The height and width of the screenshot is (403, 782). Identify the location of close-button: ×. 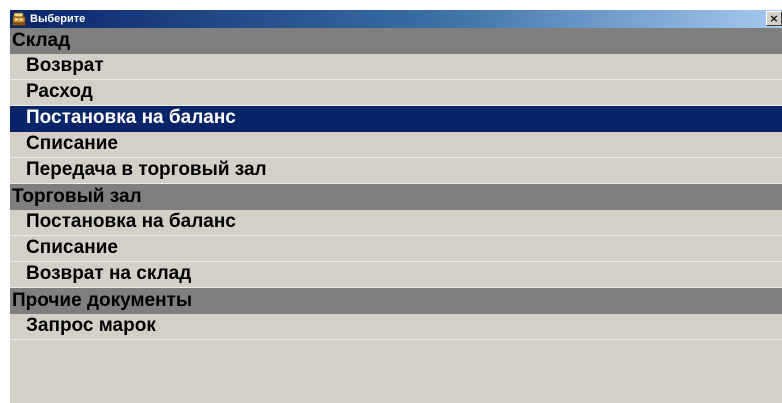
(774, 18).